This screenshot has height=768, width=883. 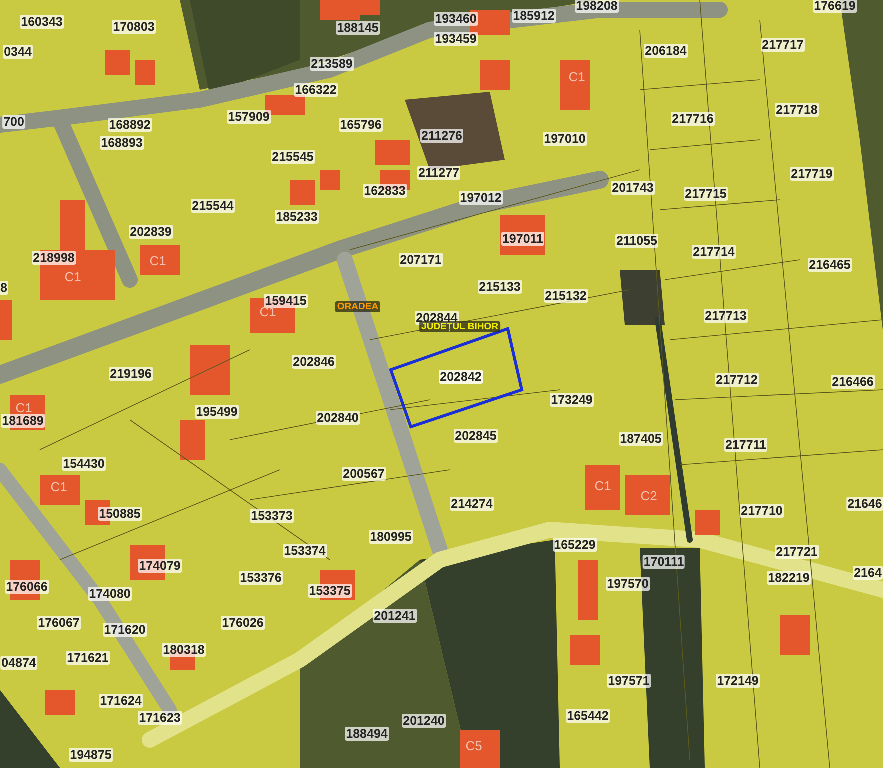 What do you see at coordinates (868, 573) in the screenshot?
I see `parcel-number: 2164` at bounding box center [868, 573].